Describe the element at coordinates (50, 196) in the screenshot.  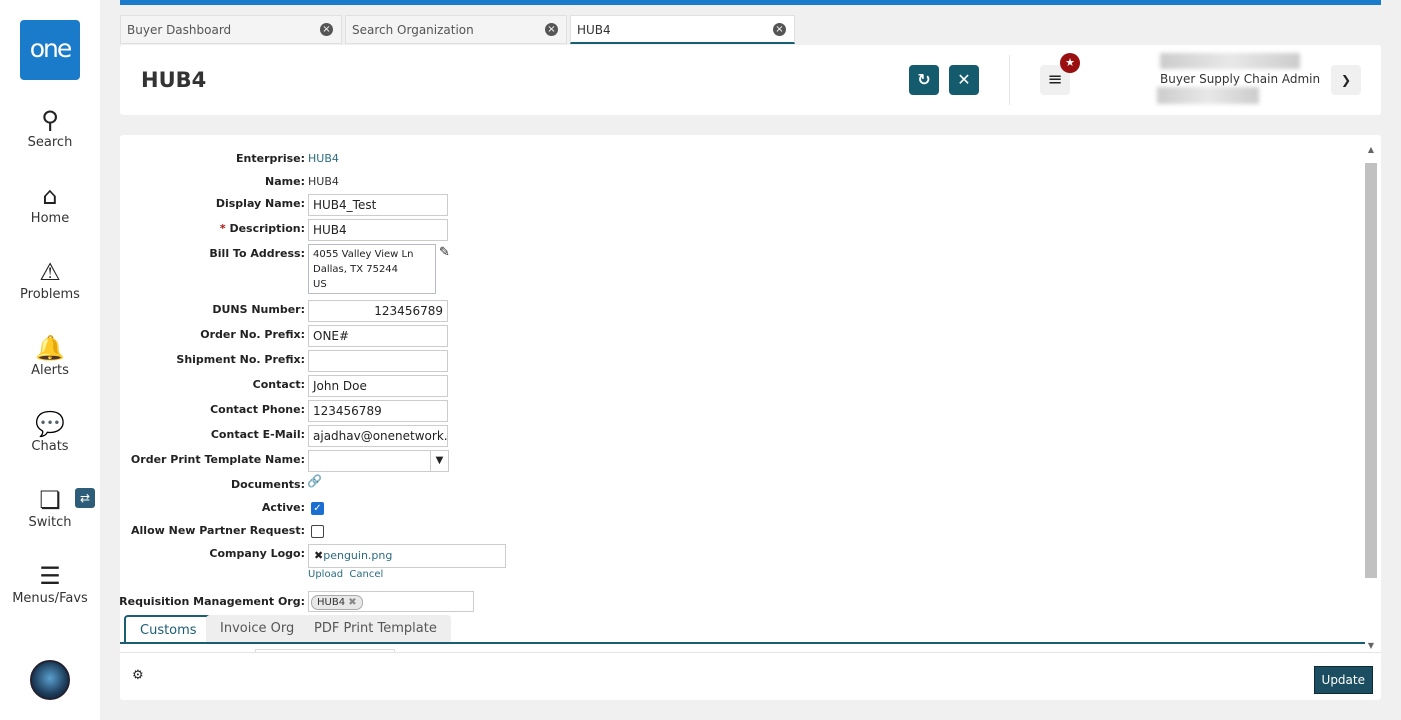
I see `home-icon: ⌂` at that location.